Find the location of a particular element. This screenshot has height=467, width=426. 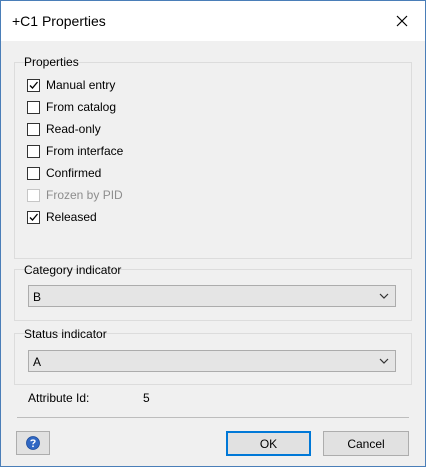

checkbox-read-only: Read-only is located at coordinates (64, 129).